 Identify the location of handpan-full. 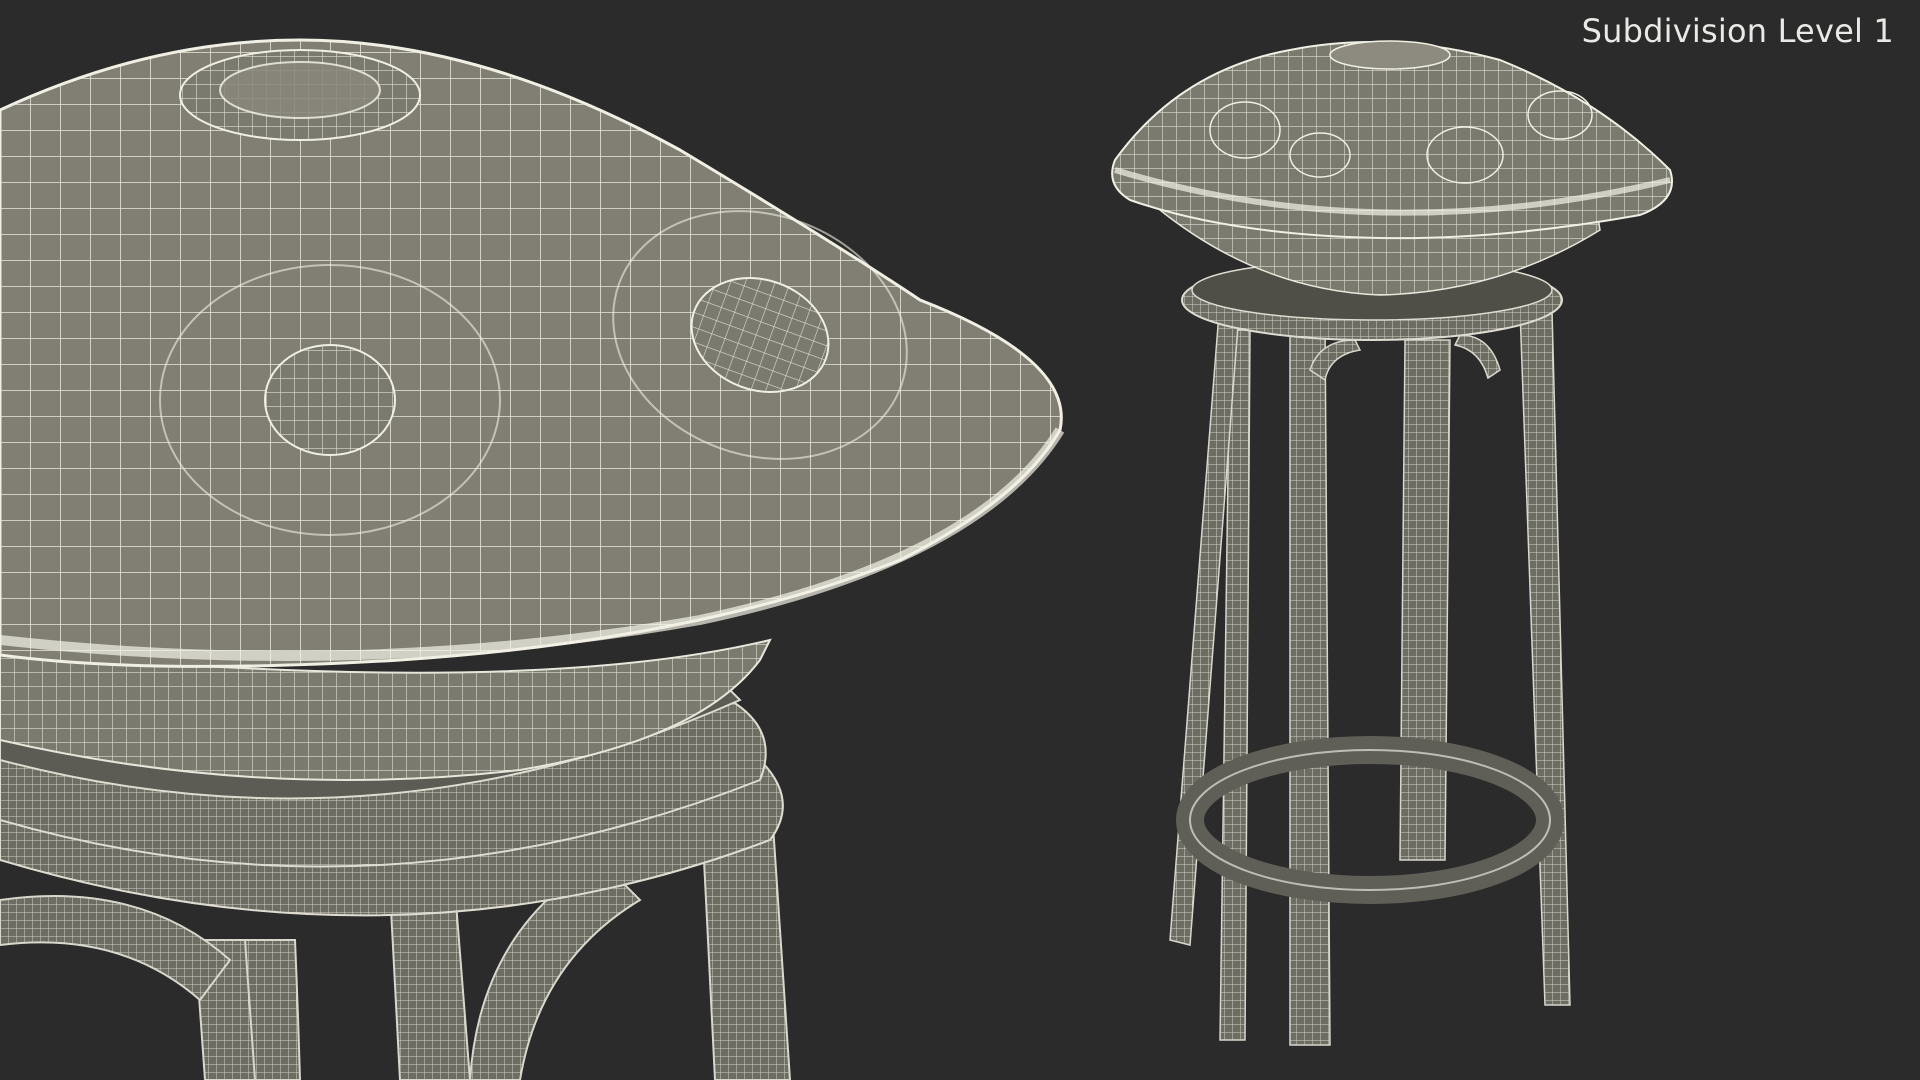
(1392, 168).